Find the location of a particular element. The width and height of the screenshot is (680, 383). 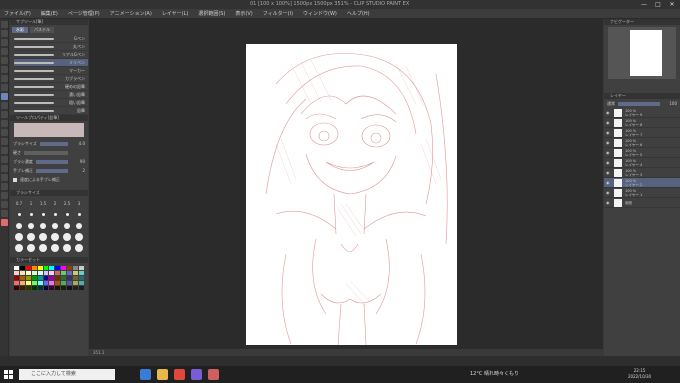

frame-tool-icon is located at coordinates (4, 177).